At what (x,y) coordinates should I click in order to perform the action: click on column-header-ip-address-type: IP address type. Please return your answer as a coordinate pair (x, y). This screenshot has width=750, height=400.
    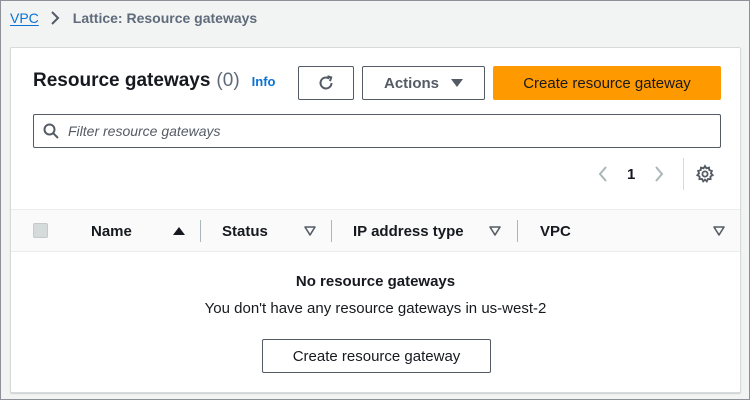
    Looking at the image, I should click on (408, 231).